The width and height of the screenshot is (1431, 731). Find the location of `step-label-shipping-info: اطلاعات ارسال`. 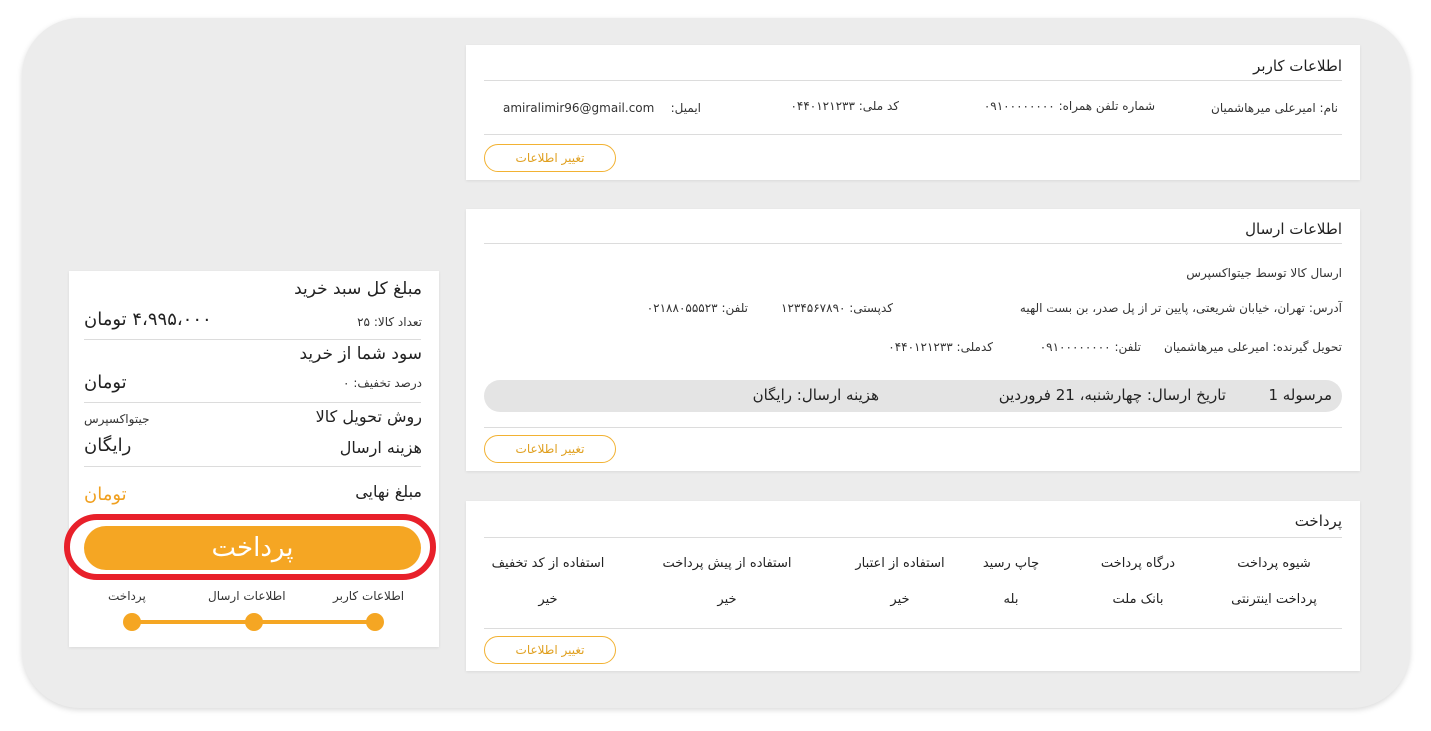

step-label-shipping-info: اطلاعات ارسال is located at coordinates (247, 596).